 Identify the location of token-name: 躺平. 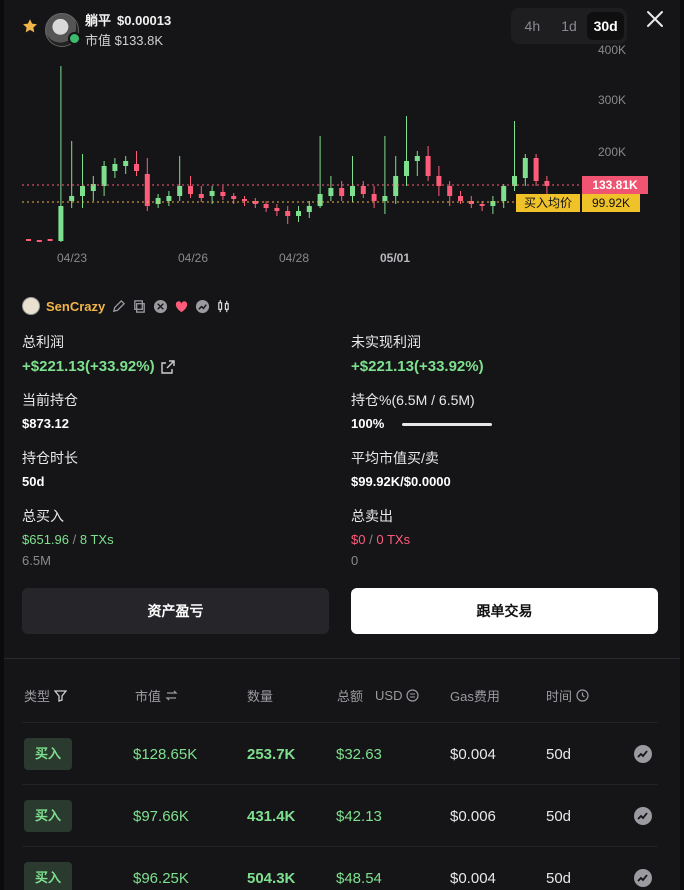
(98, 20).